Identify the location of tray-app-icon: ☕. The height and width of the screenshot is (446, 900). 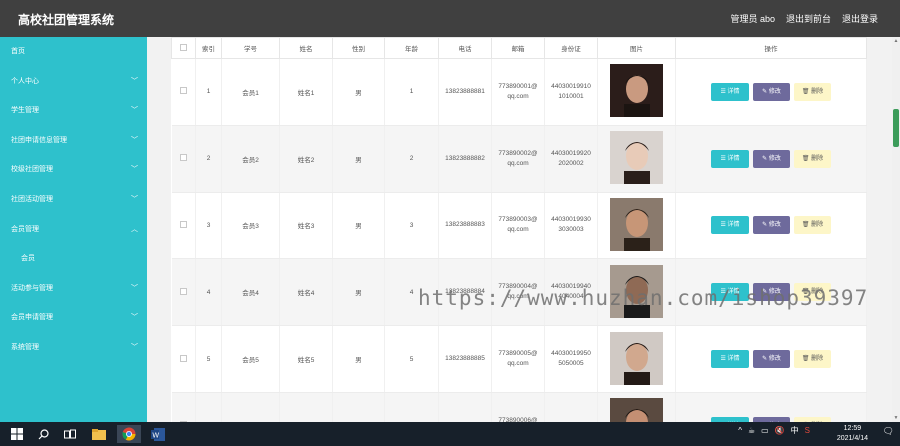
(751, 430).